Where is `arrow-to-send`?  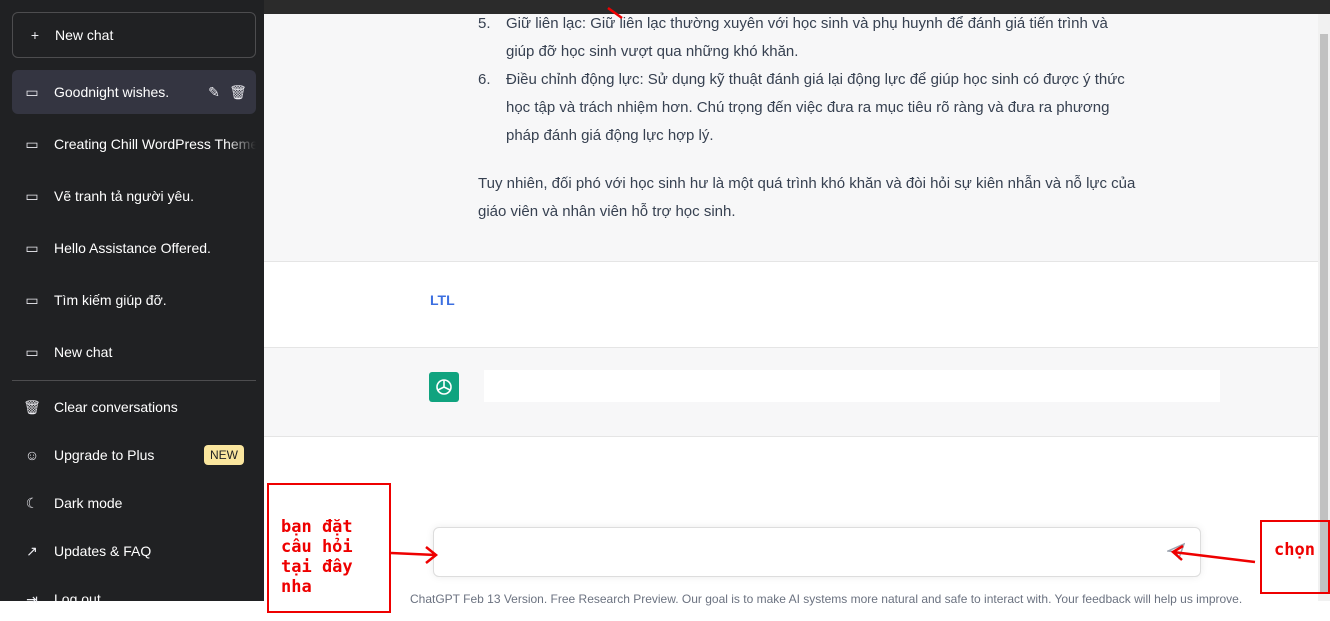
arrow-to-send is located at coordinates (1213, 554).